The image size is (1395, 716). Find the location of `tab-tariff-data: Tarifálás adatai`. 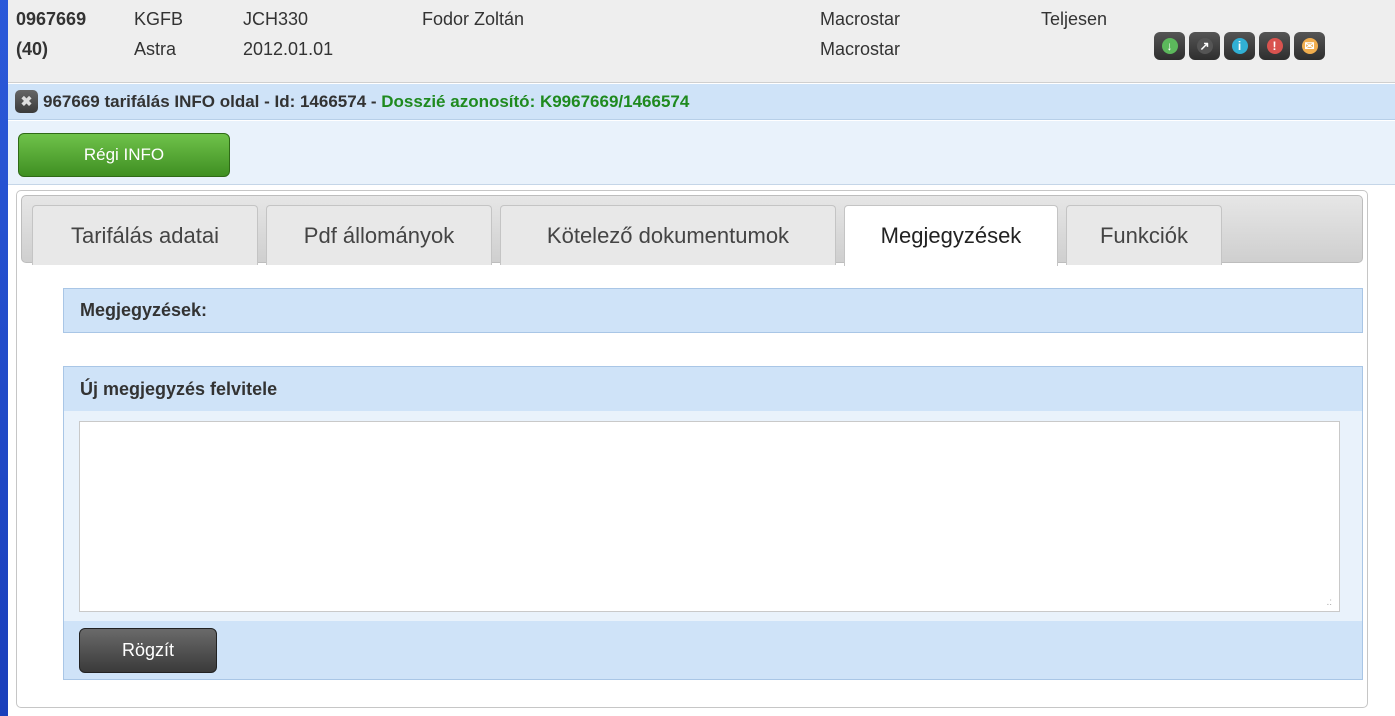

tab-tariff-data: Tarifálás adatai is located at coordinates (145, 235).